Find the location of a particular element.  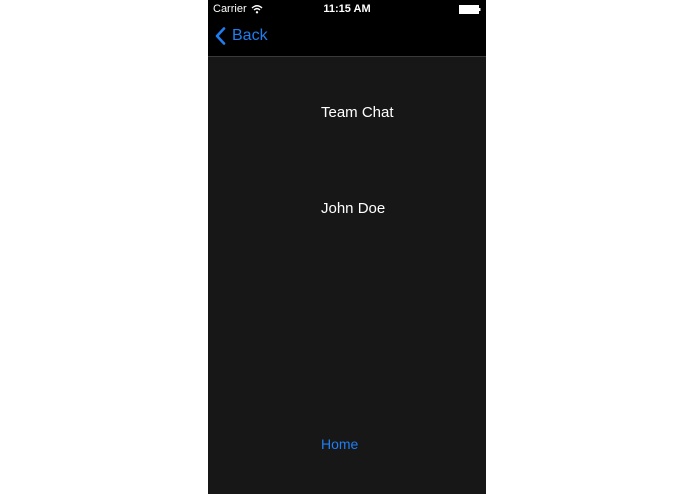

back-button-label: Back is located at coordinates (250, 35).